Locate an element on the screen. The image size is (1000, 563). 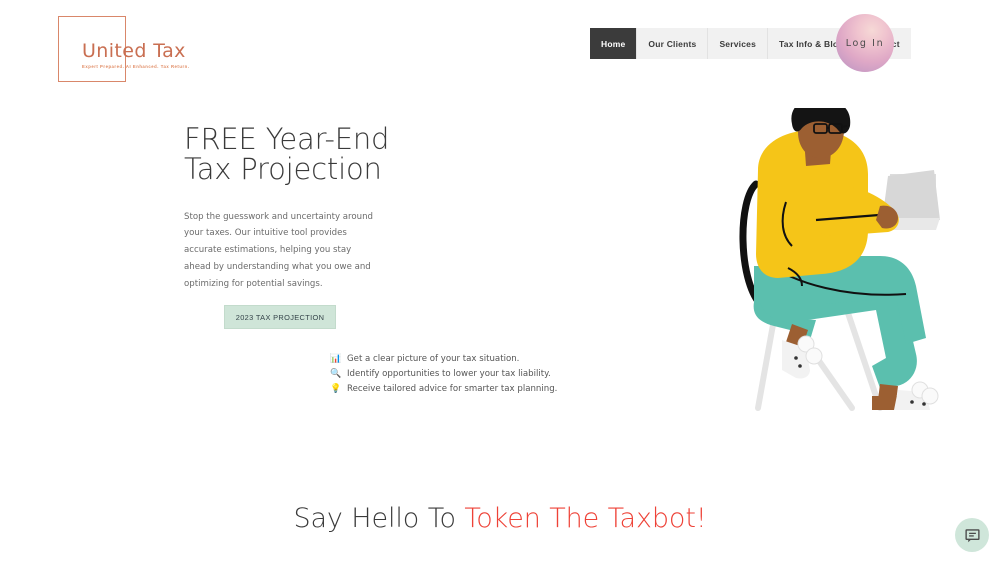
chat-message-icon is located at coordinates (972, 535).